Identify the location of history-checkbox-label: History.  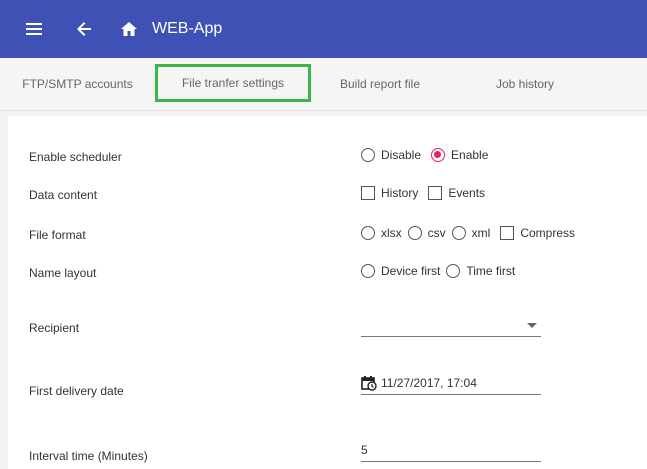
(400, 193).